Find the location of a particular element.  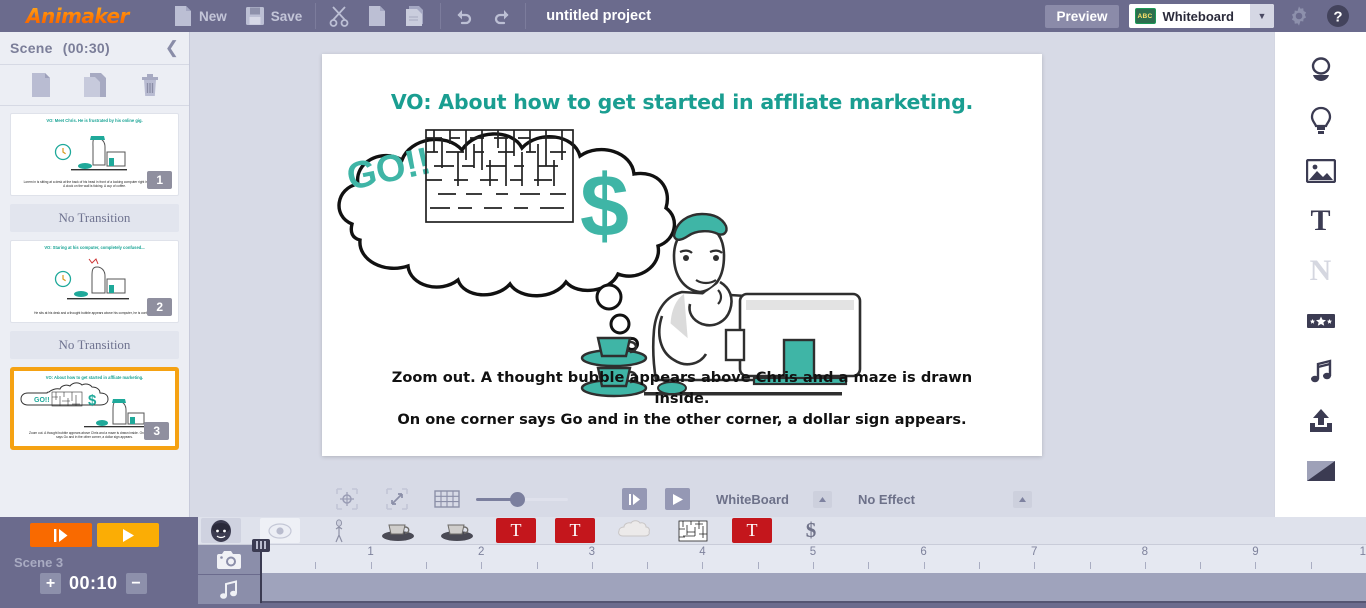

save-icon is located at coordinates (255, 16).